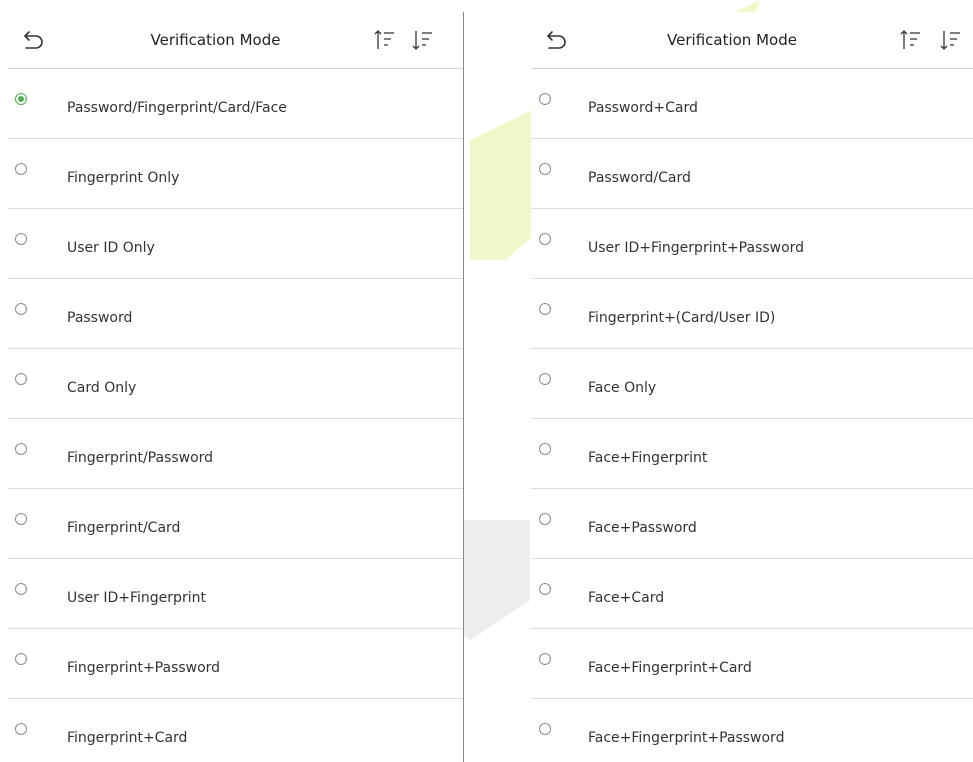 Image resolution: width=973 pixels, height=762 pixels. Describe the element at coordinates (100, 318) in the screenshot. I see `option-label: Password` at that location.